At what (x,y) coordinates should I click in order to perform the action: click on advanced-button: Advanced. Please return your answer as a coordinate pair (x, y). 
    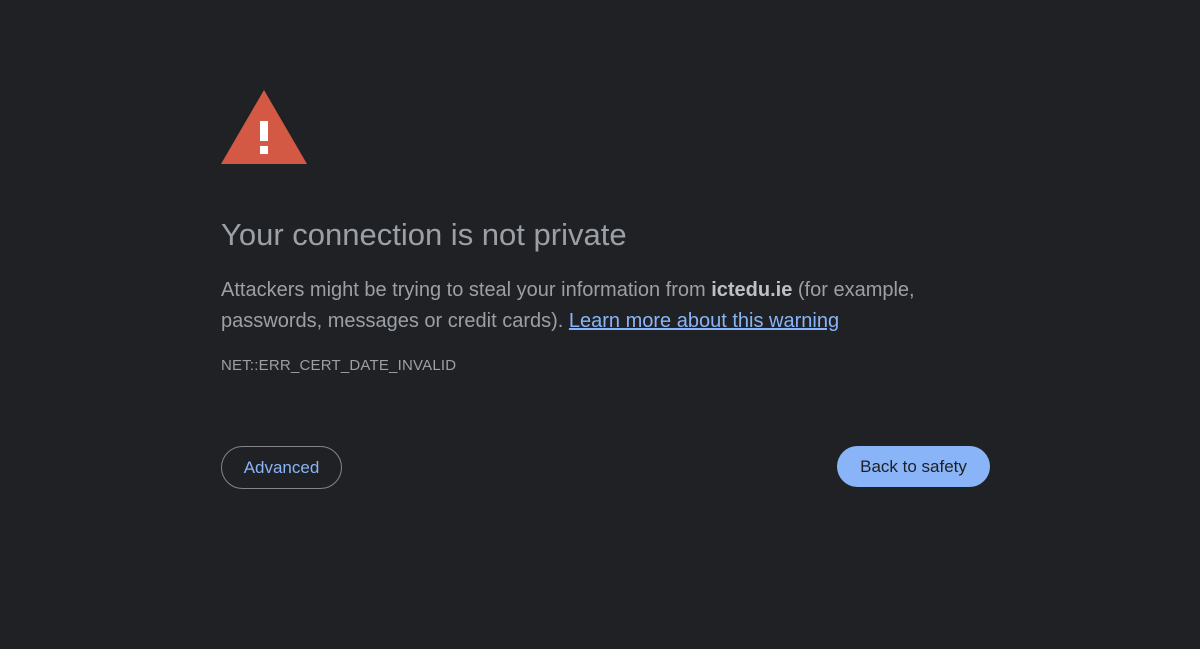
    Looking at the image, I should click on (281, 467).